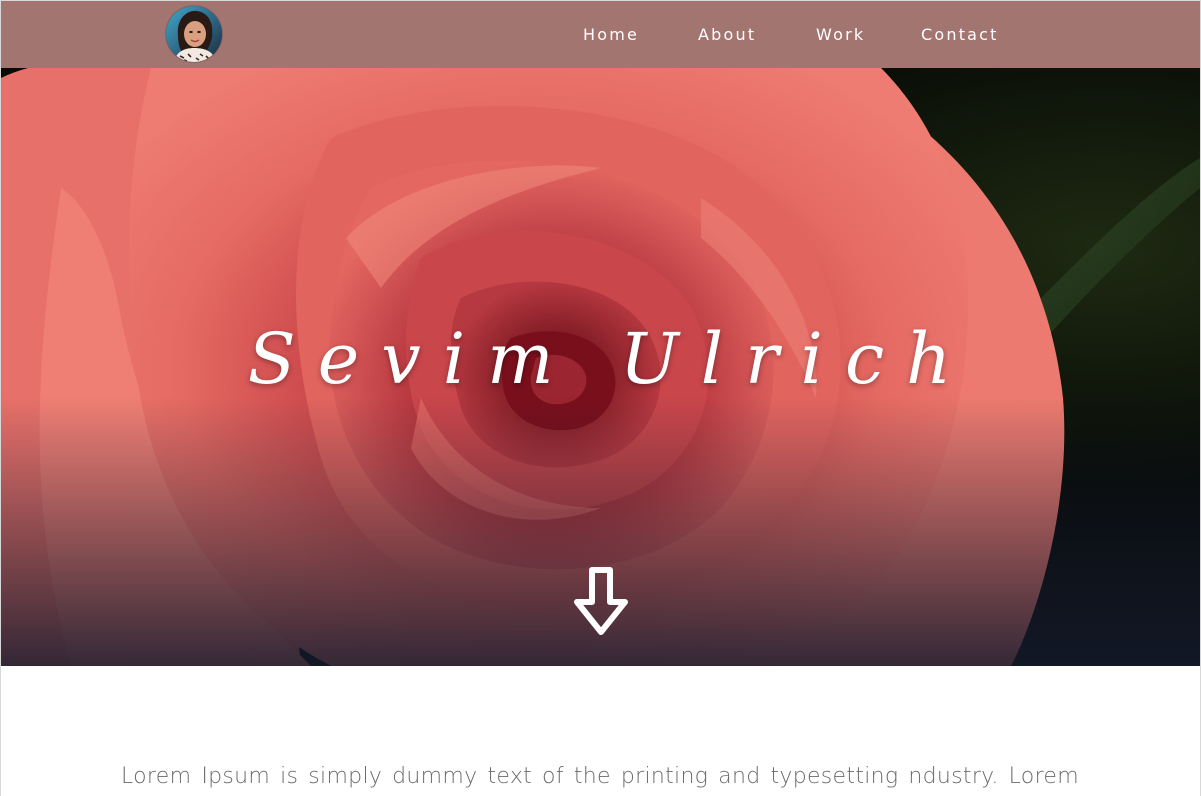  I want to click on nav-link-home: Home, so click(611, 34).